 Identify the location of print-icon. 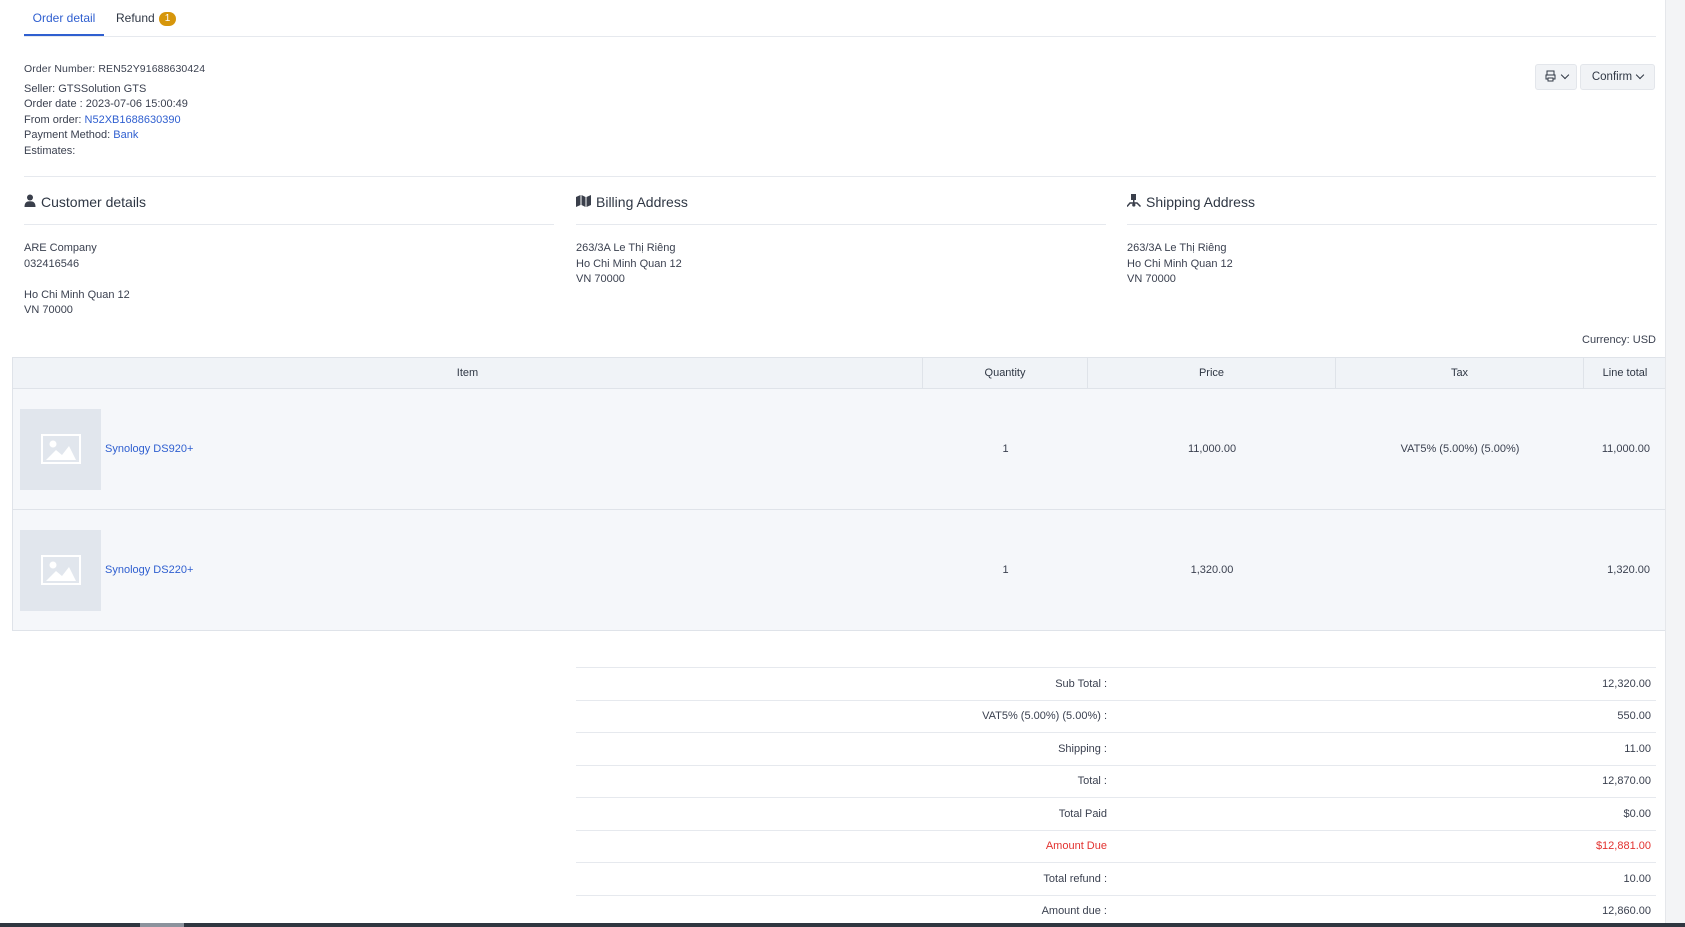
(1551, 77).